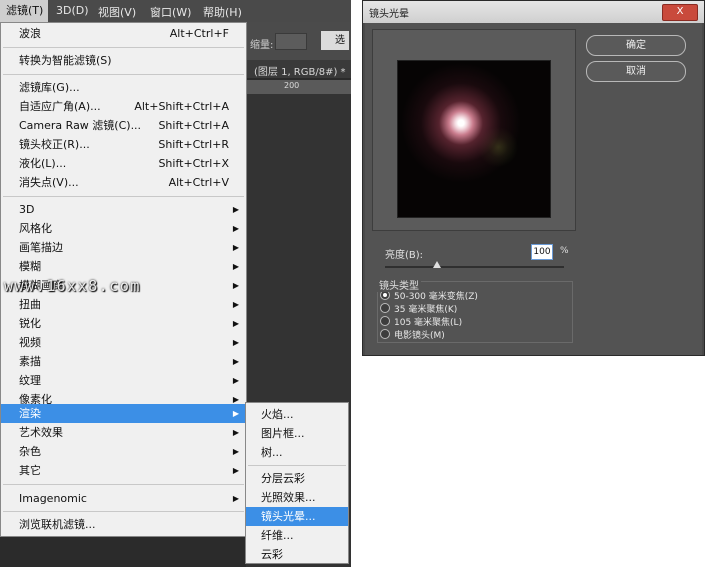  Describe the element at coordinates (123, 182) in the screenshot. I see `menu-item-vanishing-point: 消失点(V)... Alt+Ctrl+V` at that location.